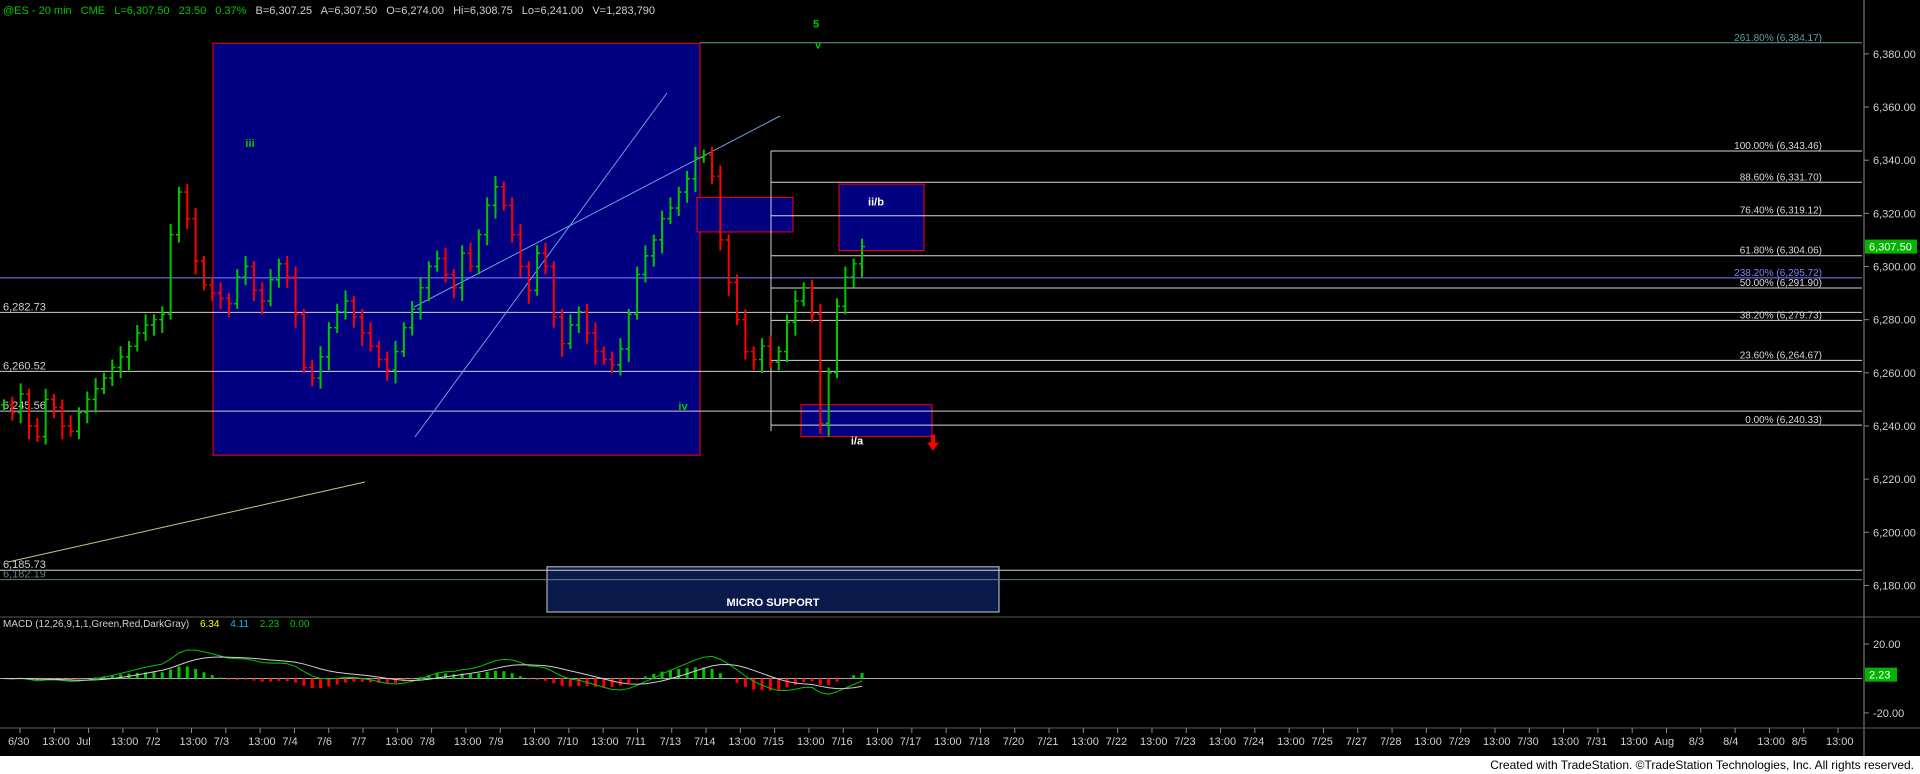 The width and height of the screenshot is (1920, 774). Describe the element at coordinates (1894, 108) in the screenshot. I see `price-tick-label: 6,360.00` at that location.